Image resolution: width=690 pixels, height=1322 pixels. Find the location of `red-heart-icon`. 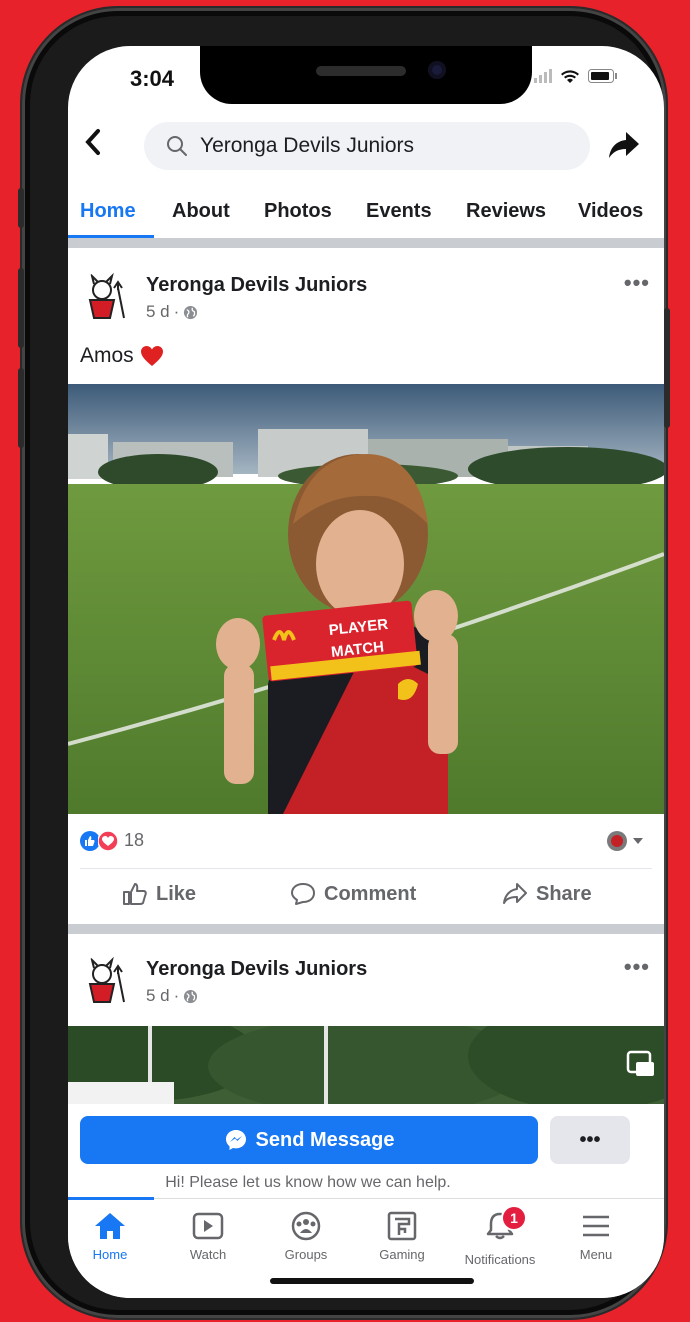

red-heart-icon is located at coordinates (151, 356).